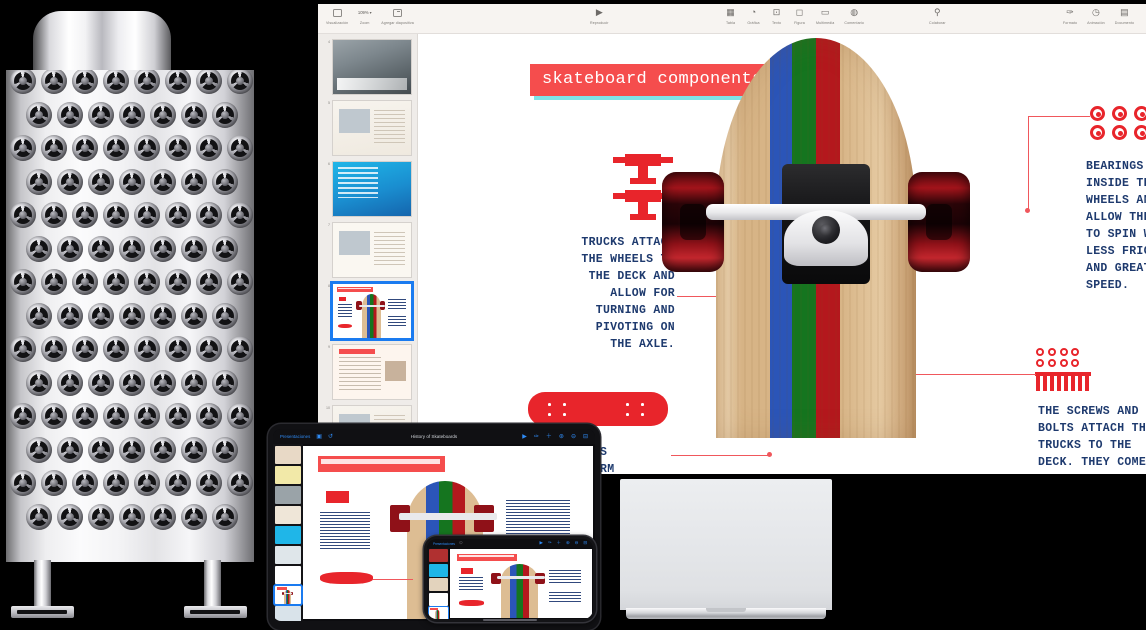 The width and height of the screenshot is (1146, 630). I want to click on table-button: ▦ Tabla, so click(730, 16).